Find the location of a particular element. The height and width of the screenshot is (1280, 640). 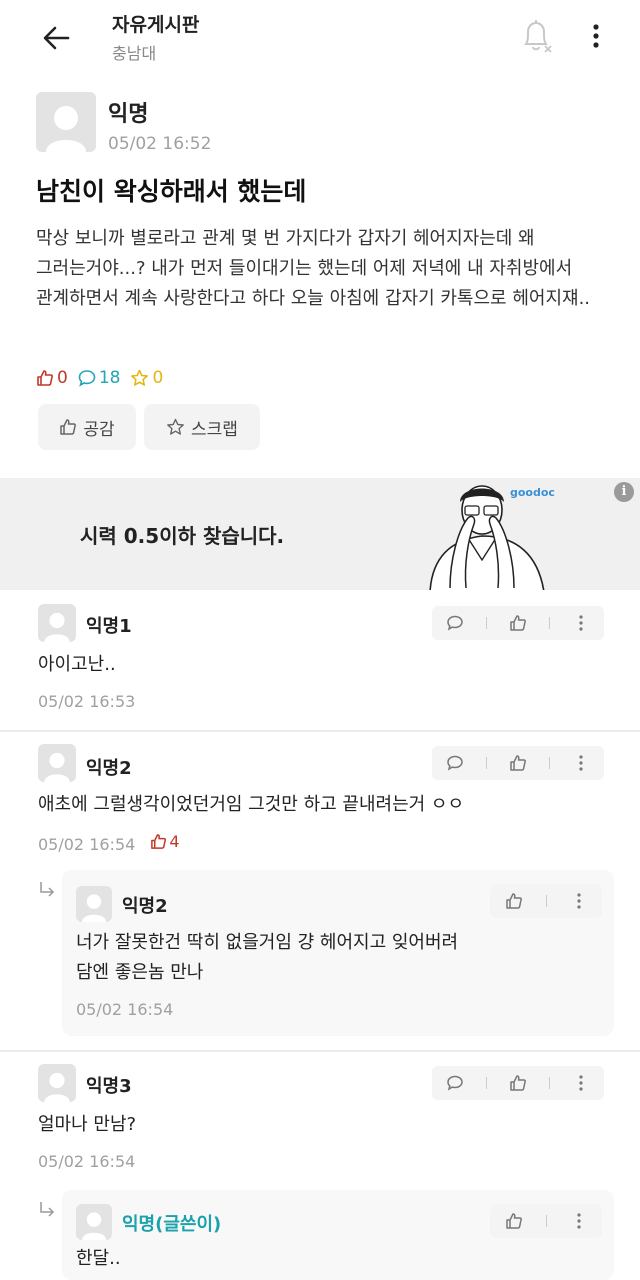

comment-author: 익명2 is located at coordinates (109, 768).